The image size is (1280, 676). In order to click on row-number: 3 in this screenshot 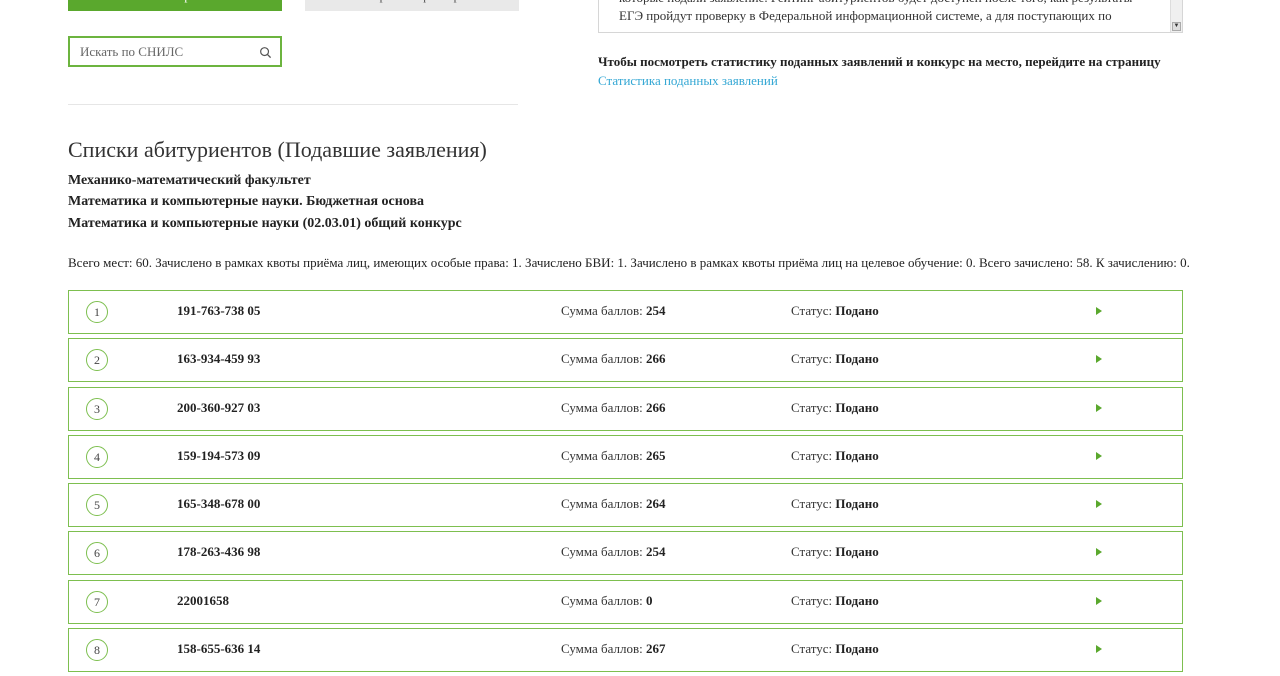, I will do `click(97, 408)`.